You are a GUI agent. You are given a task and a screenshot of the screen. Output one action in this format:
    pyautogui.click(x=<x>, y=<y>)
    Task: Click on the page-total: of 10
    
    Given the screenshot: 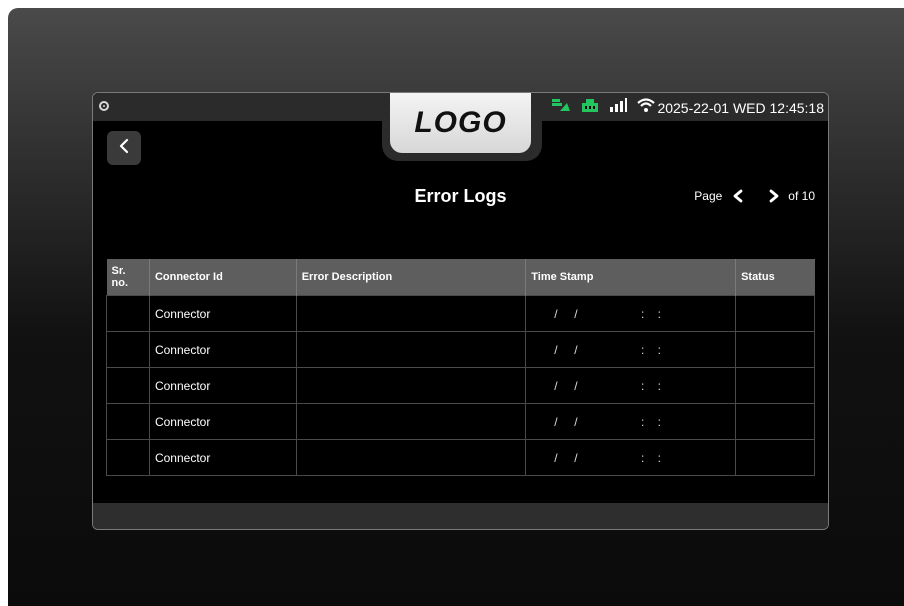 What is the action you would take?
    pyautogui.click(x=801, y=196)
    